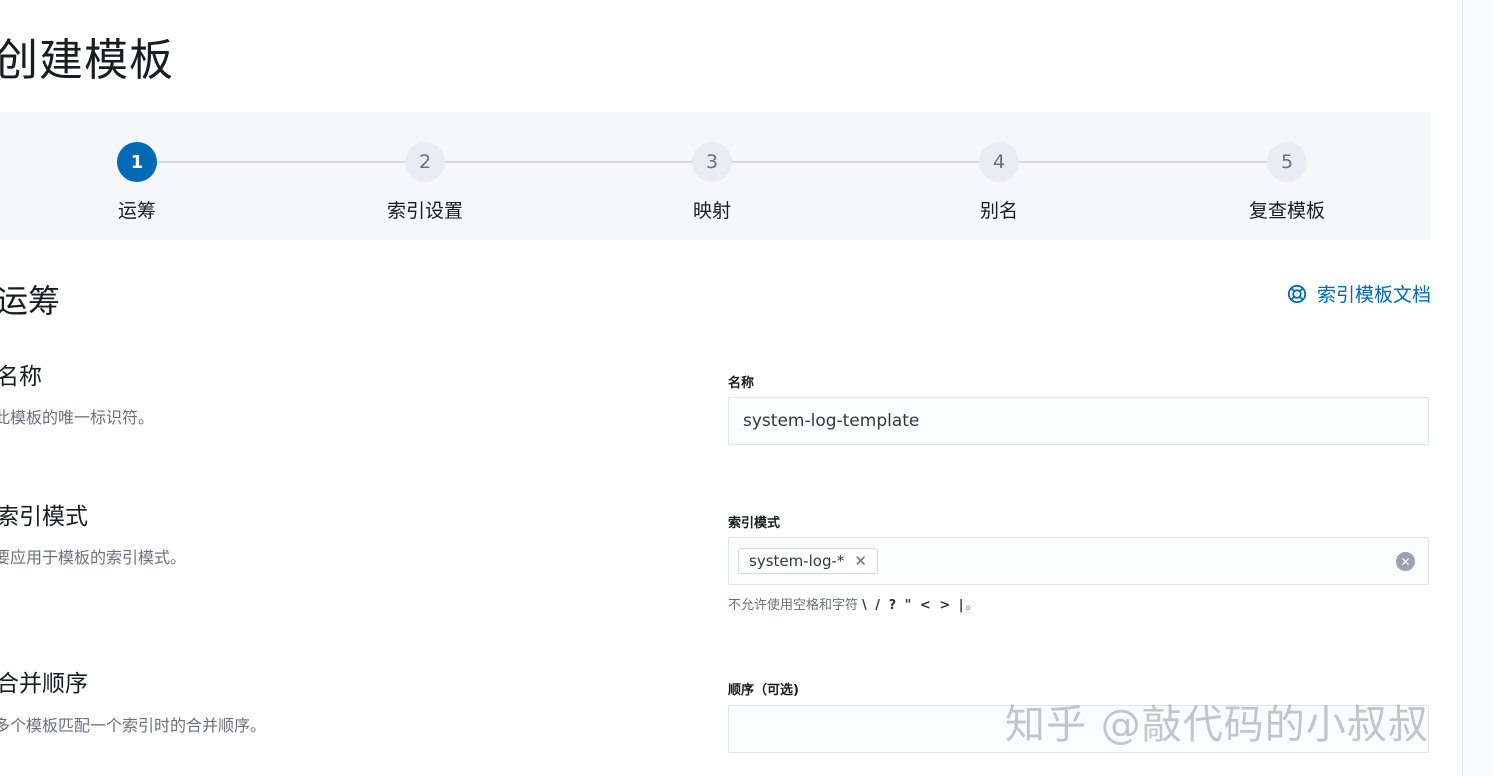  What do you see at coordinates (754, 523) in the screenshot?
I see `index-patterns-input-label: 索引模式` at bounding box center [754, 523].